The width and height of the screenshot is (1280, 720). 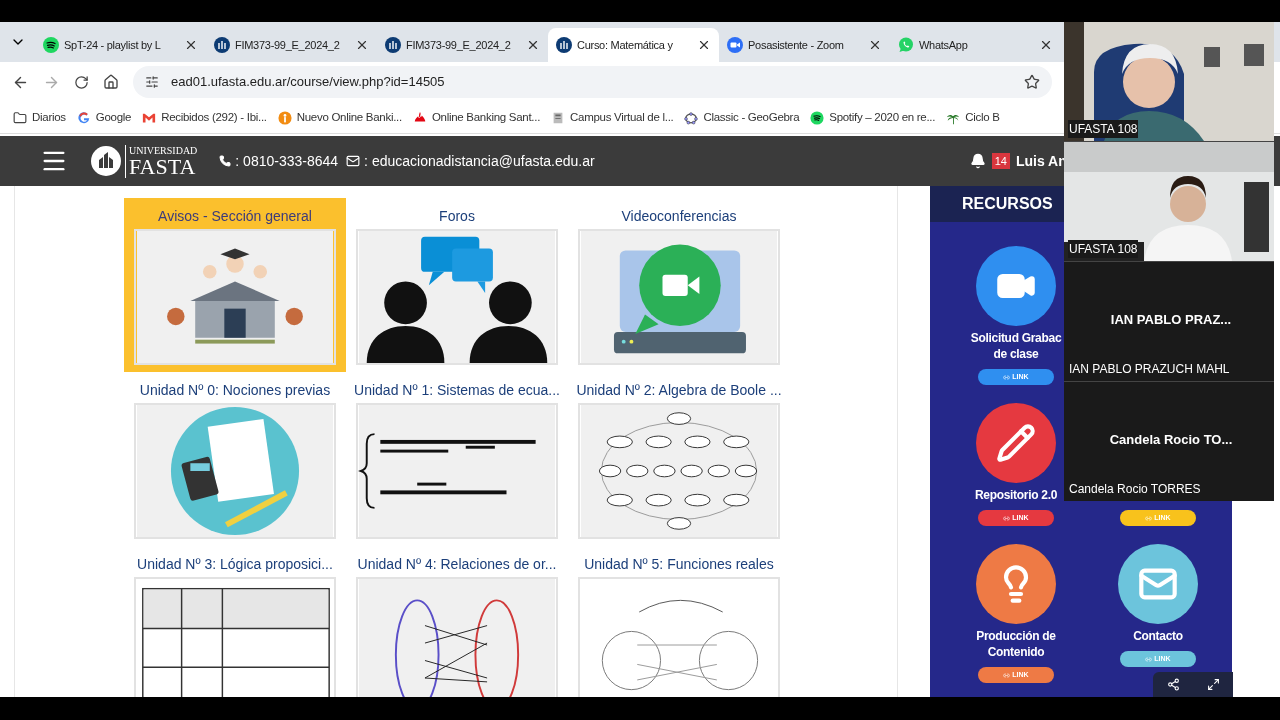 I want to click on tile-label: Unidad Nº 5: Funciones reales, so click(x=679, y=564).